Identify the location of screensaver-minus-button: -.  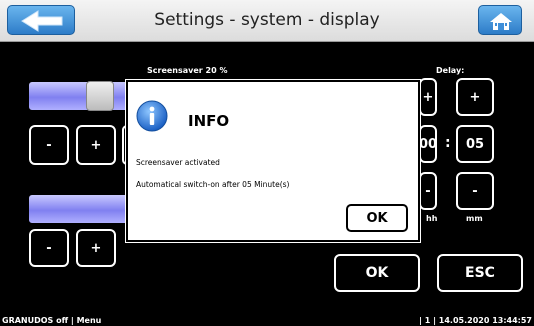
(49, 145).